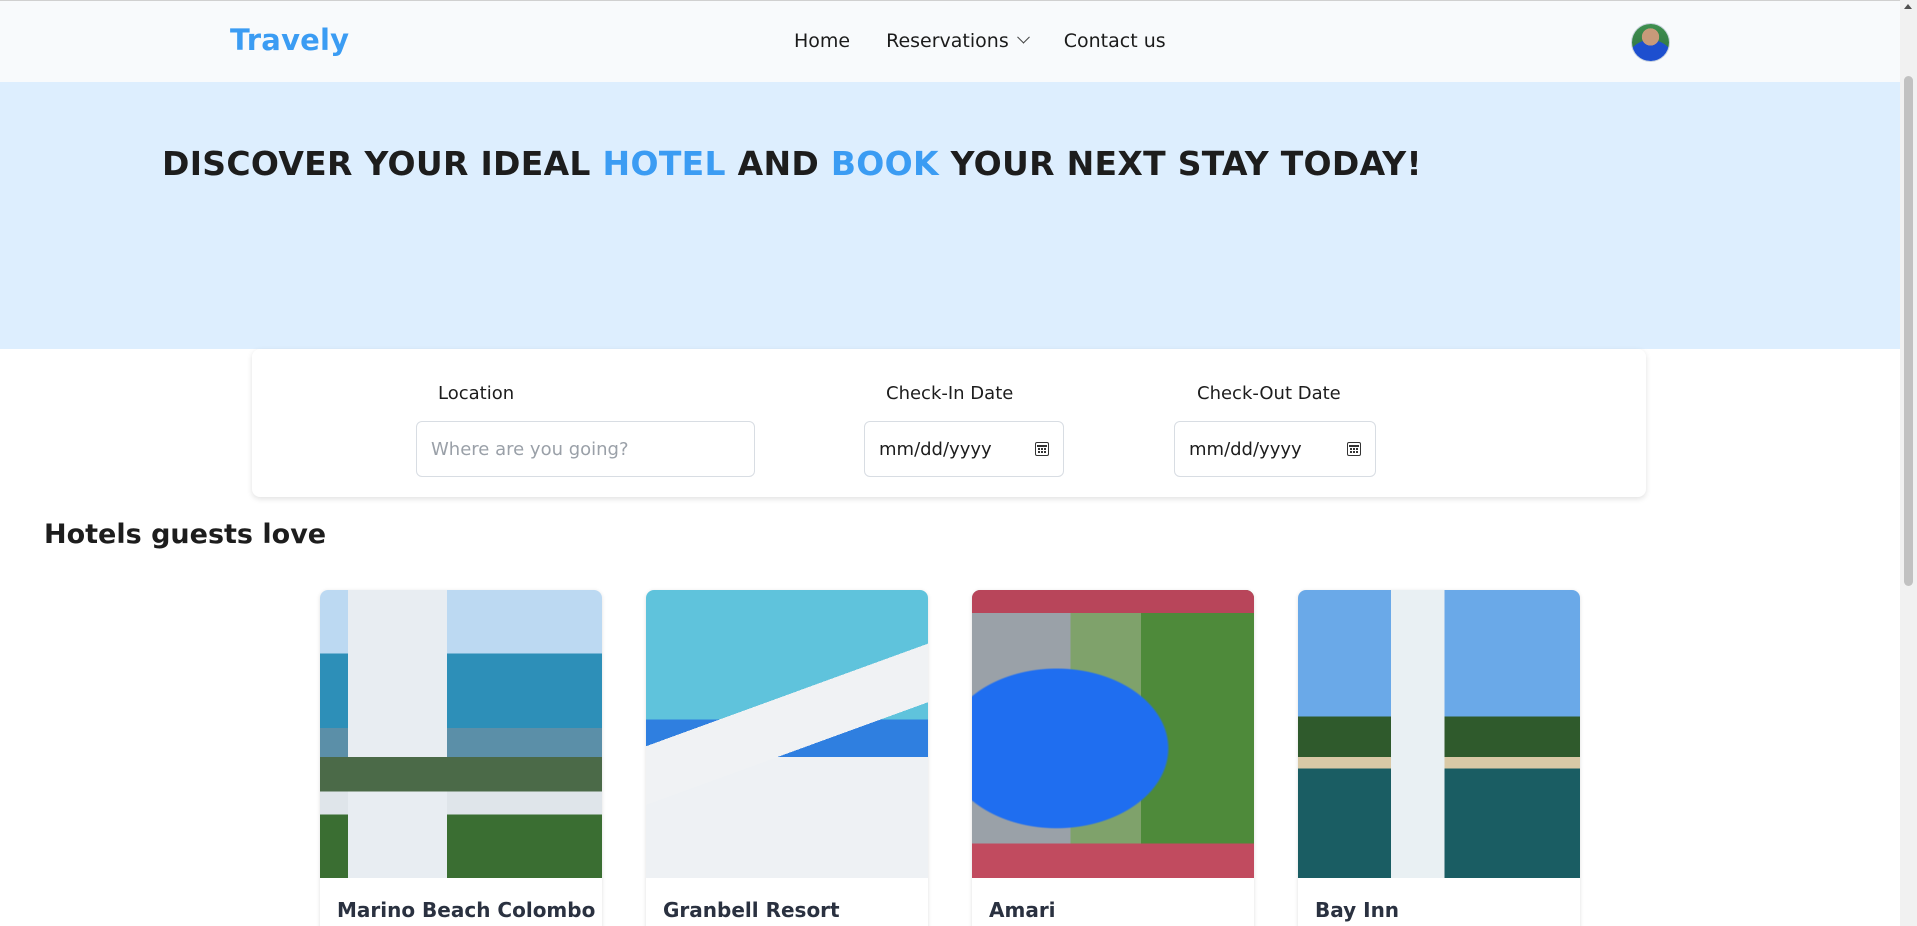 The image size is (1917, 926). What do you see at coordinates (1357, 910) in the screenshot?
I see `hotel-name: Bay Inn` at bounding box center [1357, 910].